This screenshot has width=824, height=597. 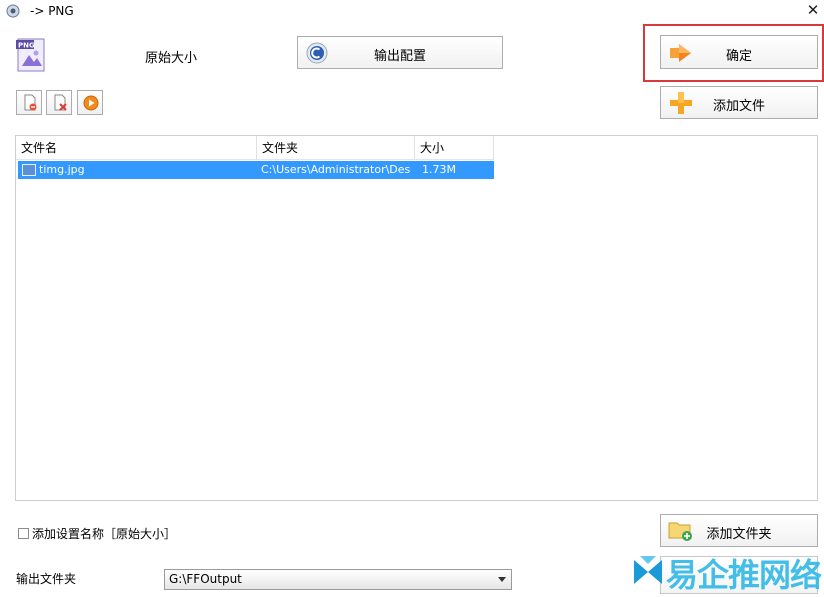 I want to click on add-file-button: 添加文件, so click(x=739, y=102).